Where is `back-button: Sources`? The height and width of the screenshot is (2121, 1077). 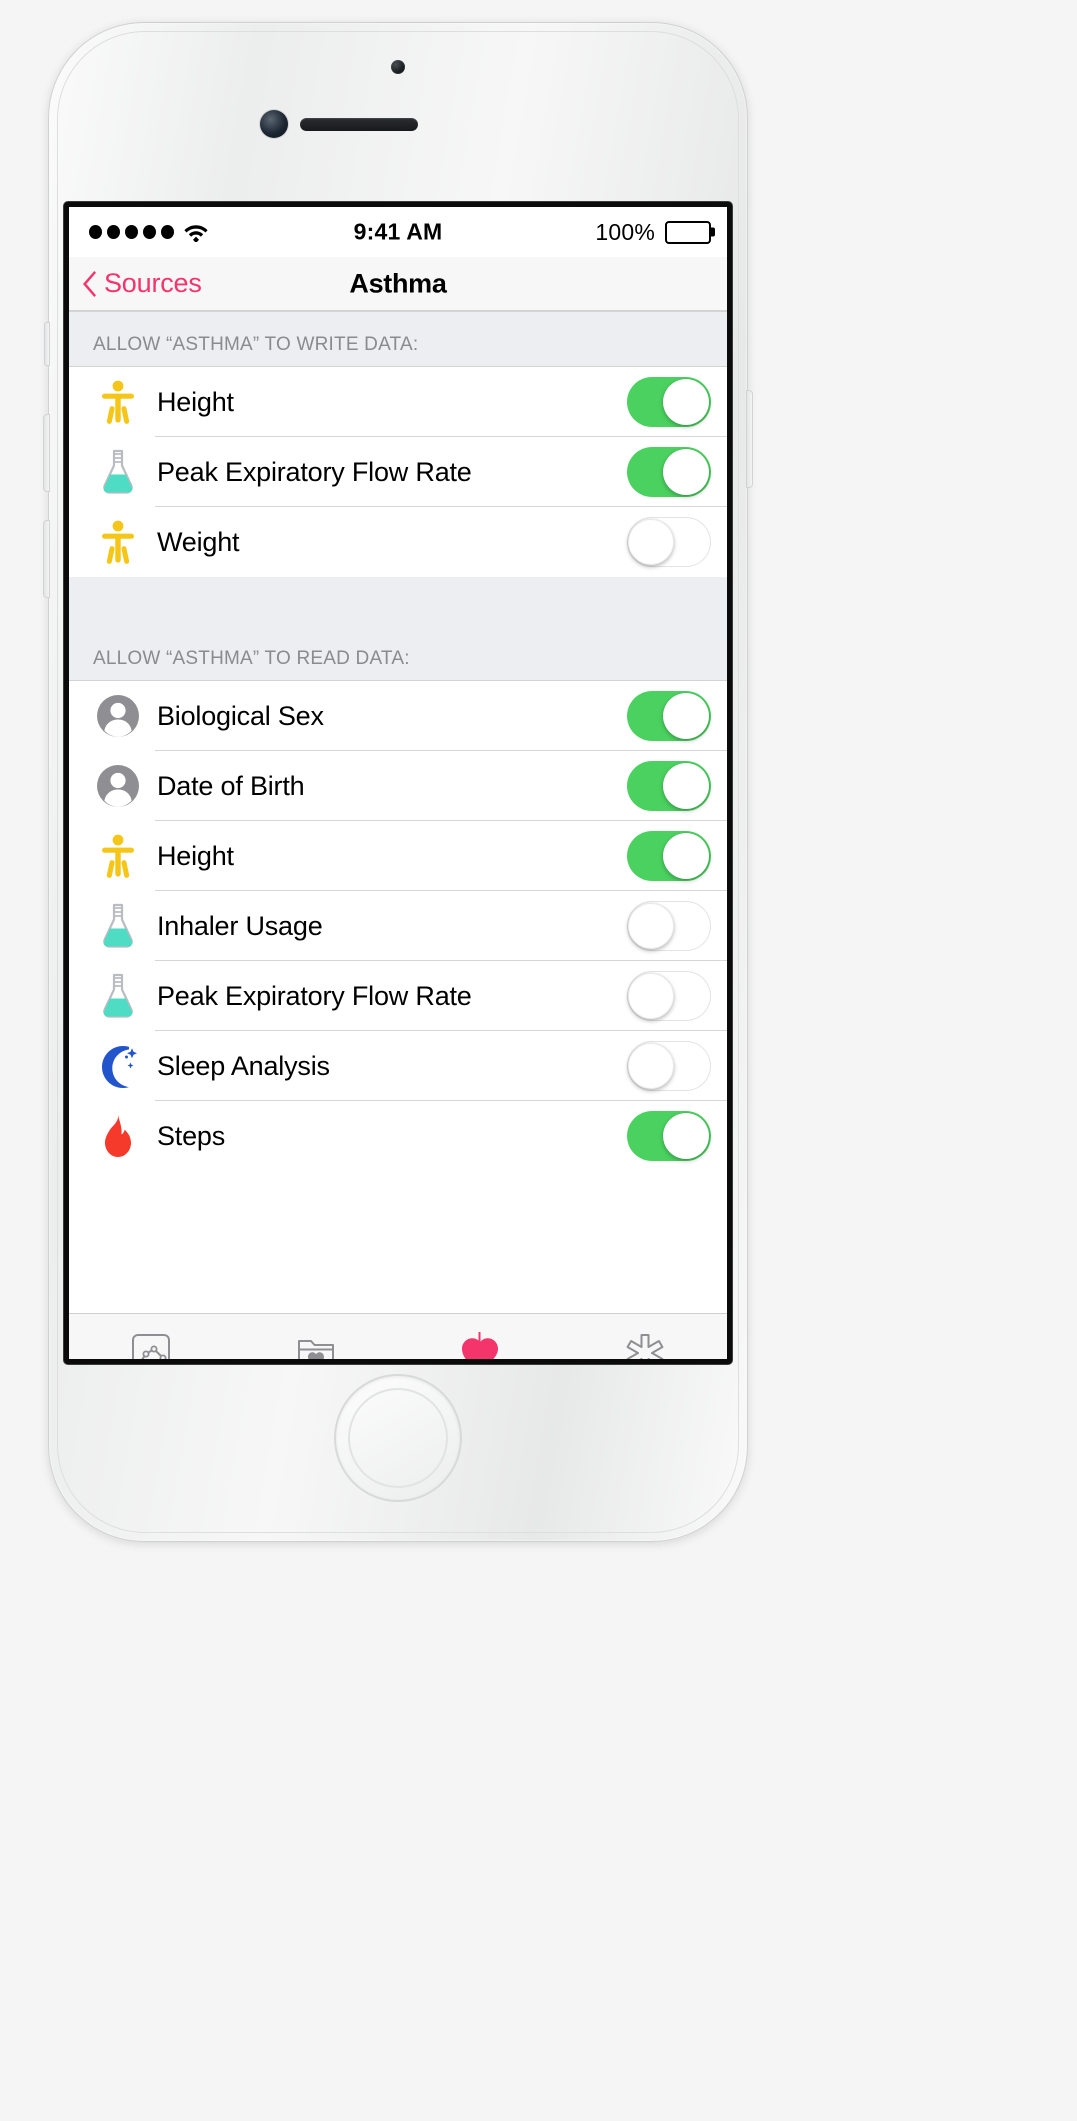
back-button: Sources is located at coordinates (142, 283).